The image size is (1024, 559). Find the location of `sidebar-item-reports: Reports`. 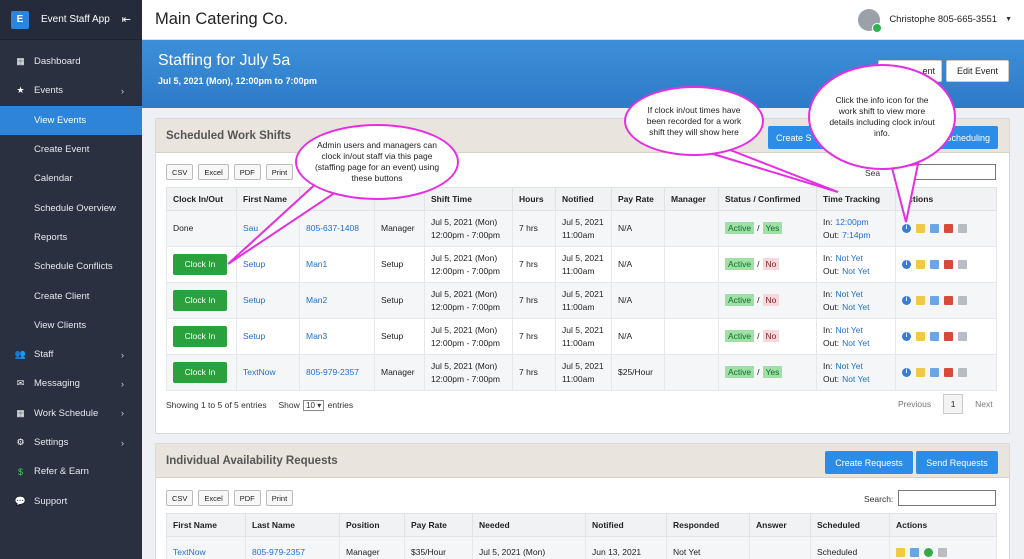

sidebar-item-reports: Reports is located at coordinates (71, 237).